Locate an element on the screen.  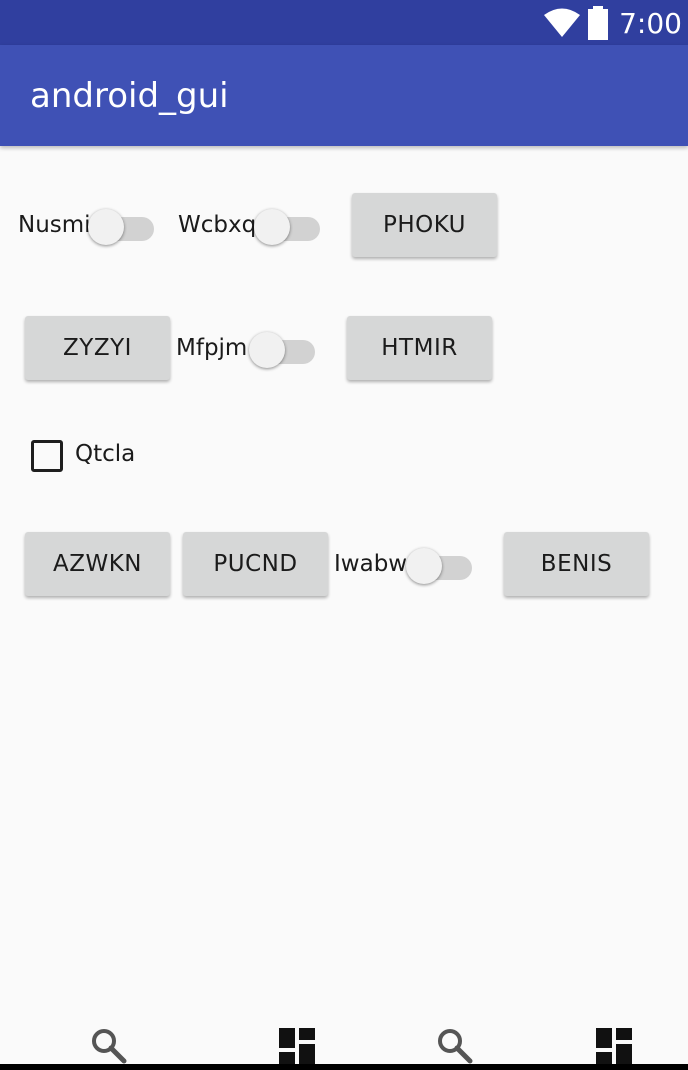
switch-label-nusmi: Nusmi is located at coordinates (54, 225).